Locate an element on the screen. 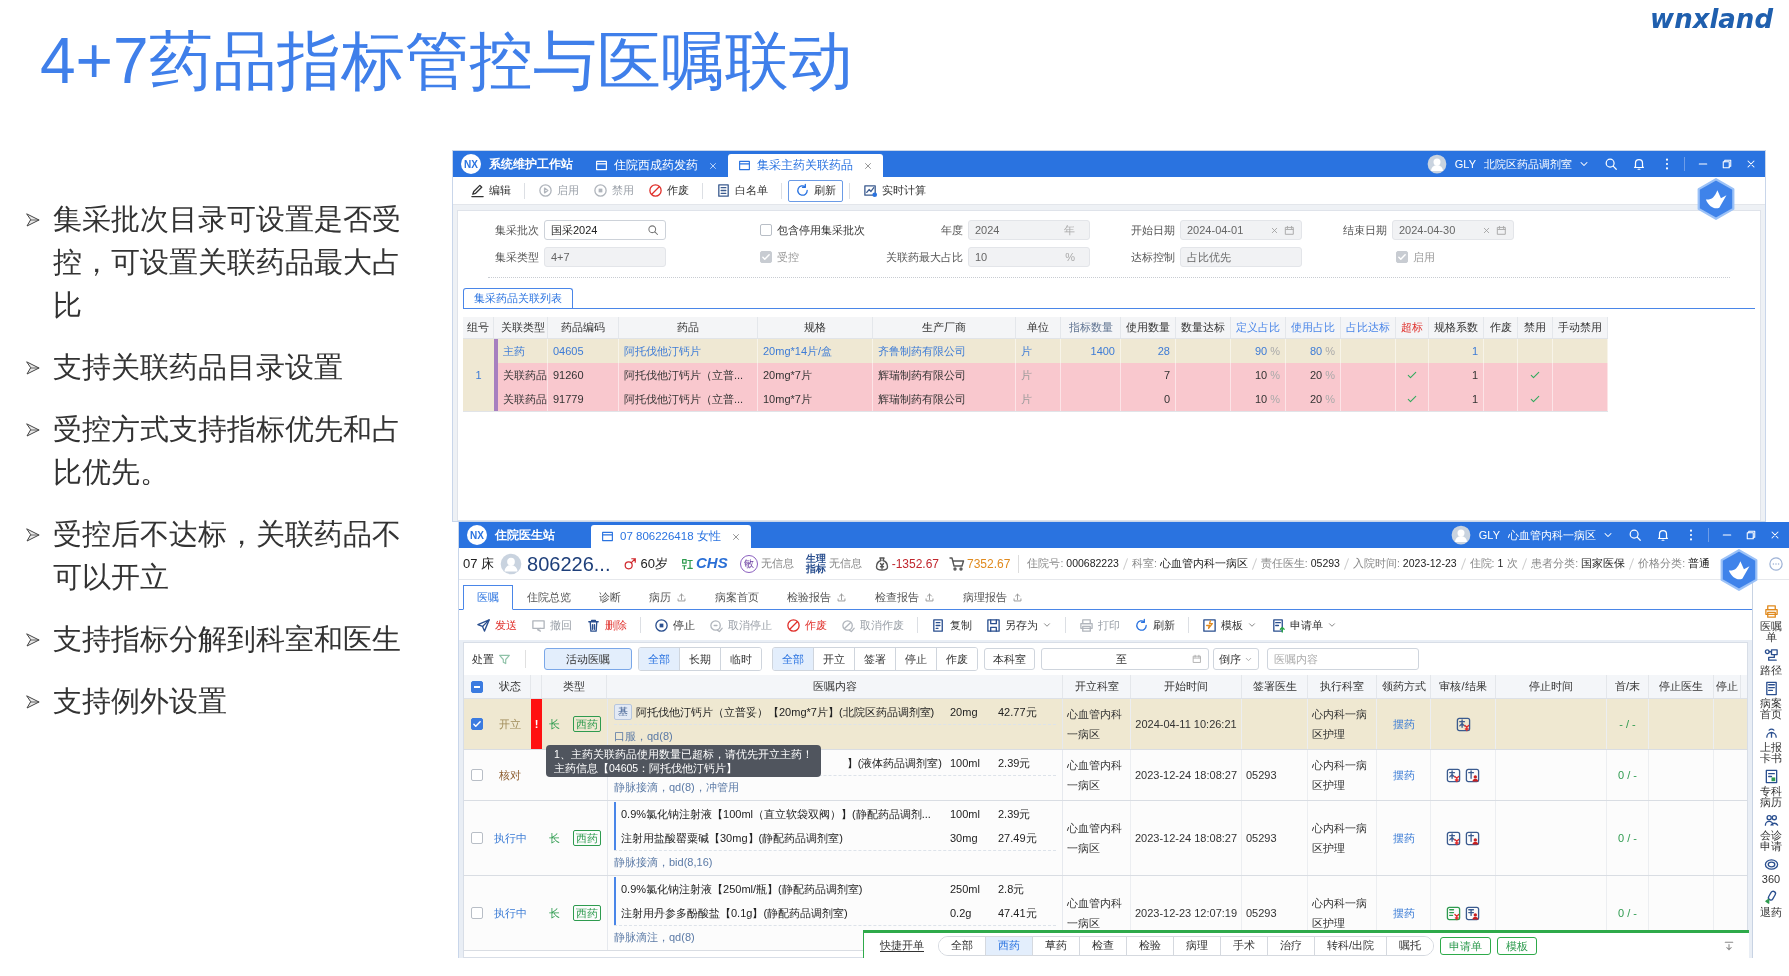  toolbar-button: 另存为 is located at coordinates (1019, 625).